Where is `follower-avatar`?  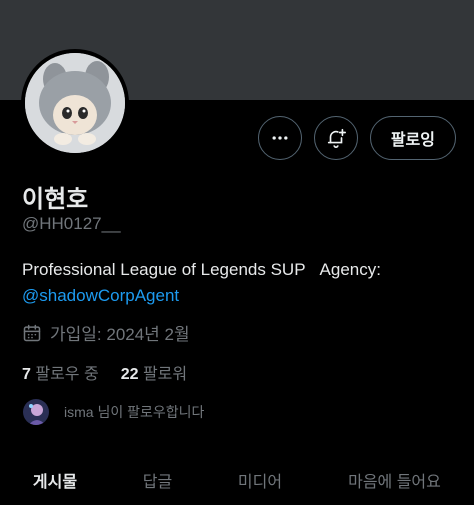
follower-avatar is located at coordinates (36, 412).